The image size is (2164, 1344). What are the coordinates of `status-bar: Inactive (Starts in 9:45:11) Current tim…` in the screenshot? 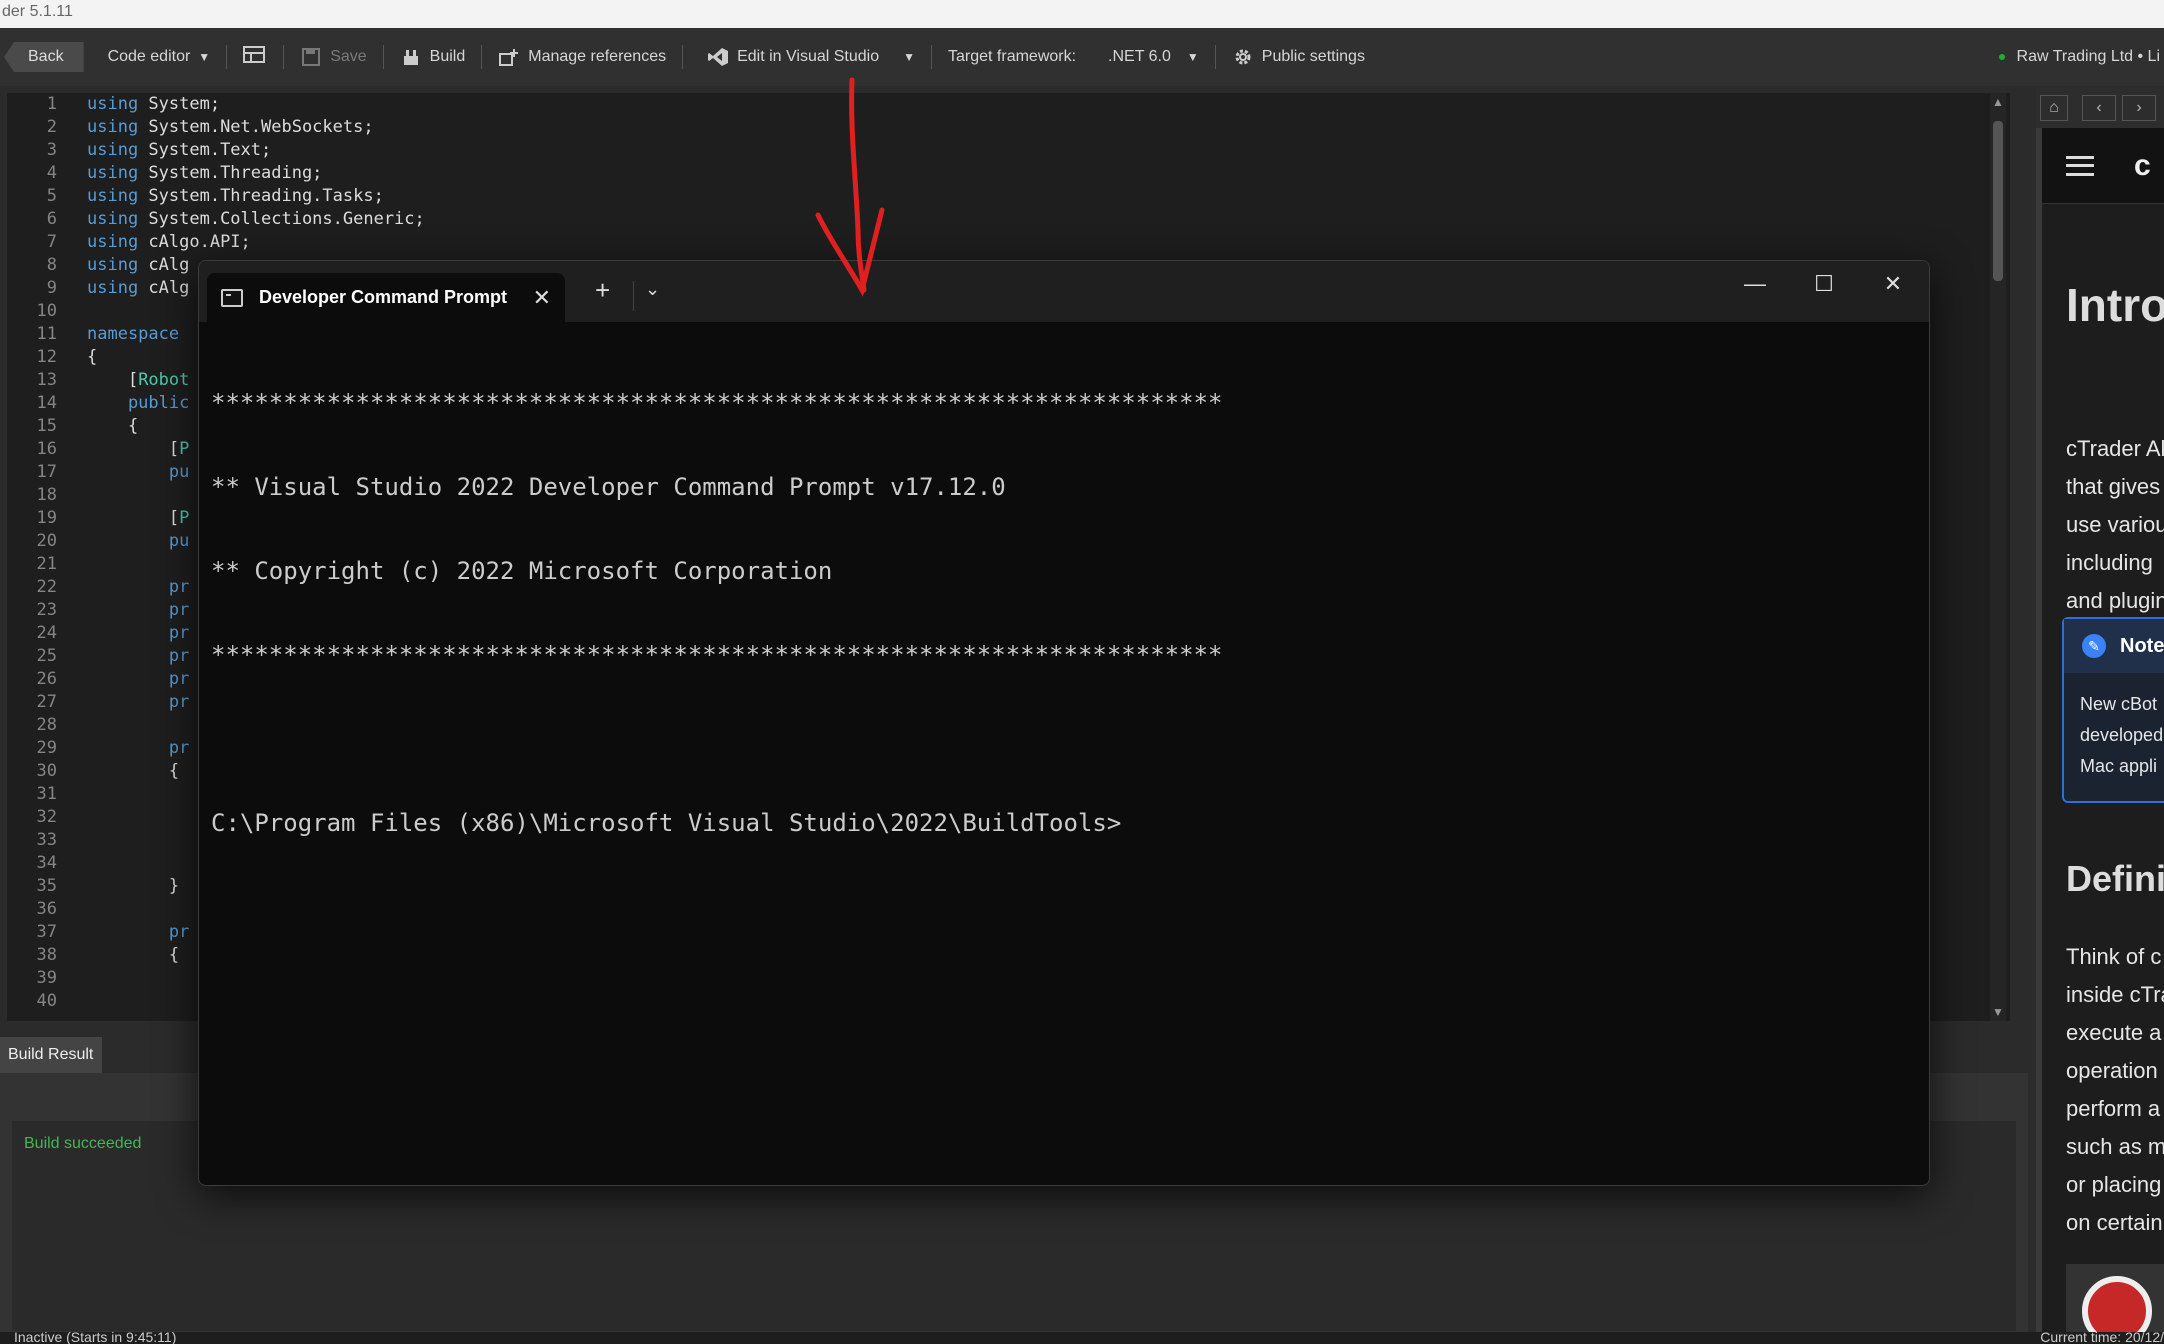 It's located at (1082, 1336).